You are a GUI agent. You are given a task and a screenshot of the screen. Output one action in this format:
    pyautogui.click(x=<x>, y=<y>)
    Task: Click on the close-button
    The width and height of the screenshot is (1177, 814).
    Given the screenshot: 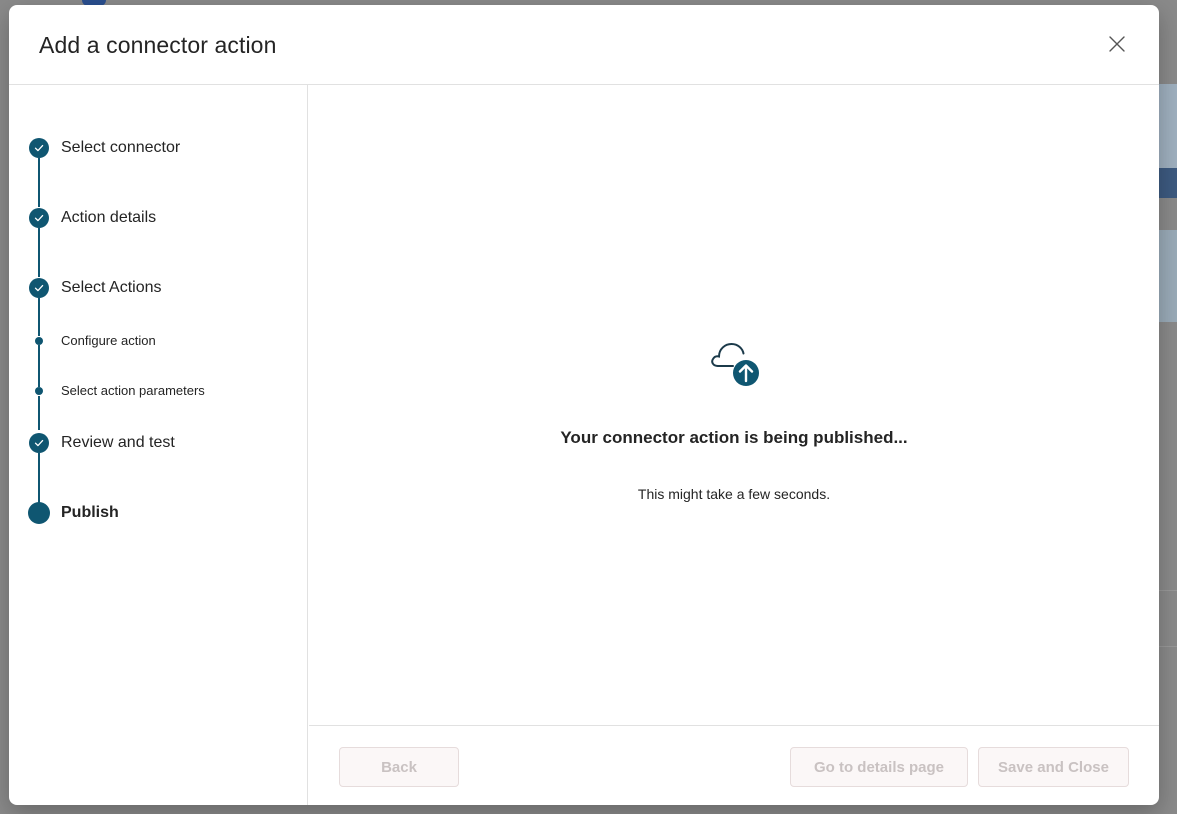 What is the action you would take?
    pyautogui.click(x=1117, y=44)
    